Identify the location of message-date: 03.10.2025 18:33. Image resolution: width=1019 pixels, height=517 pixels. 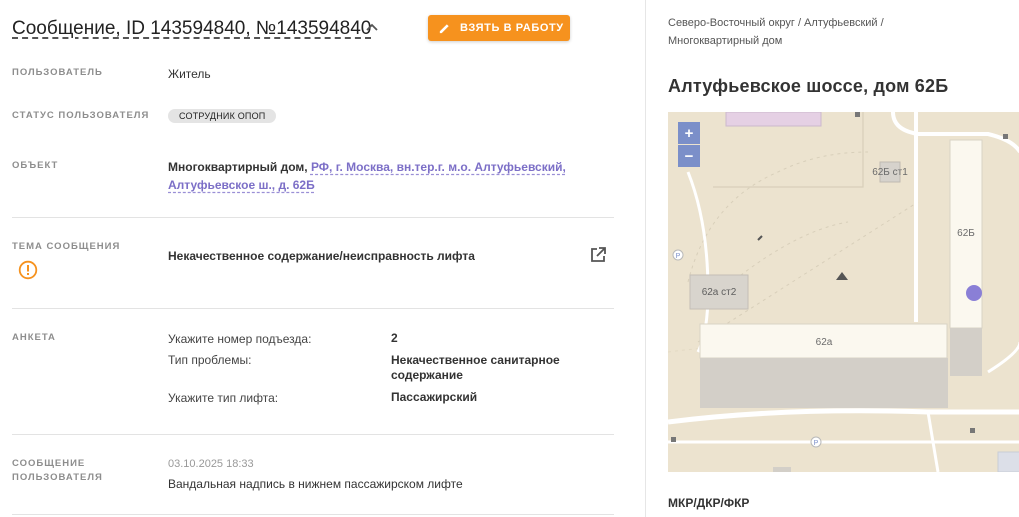
(211, 464).